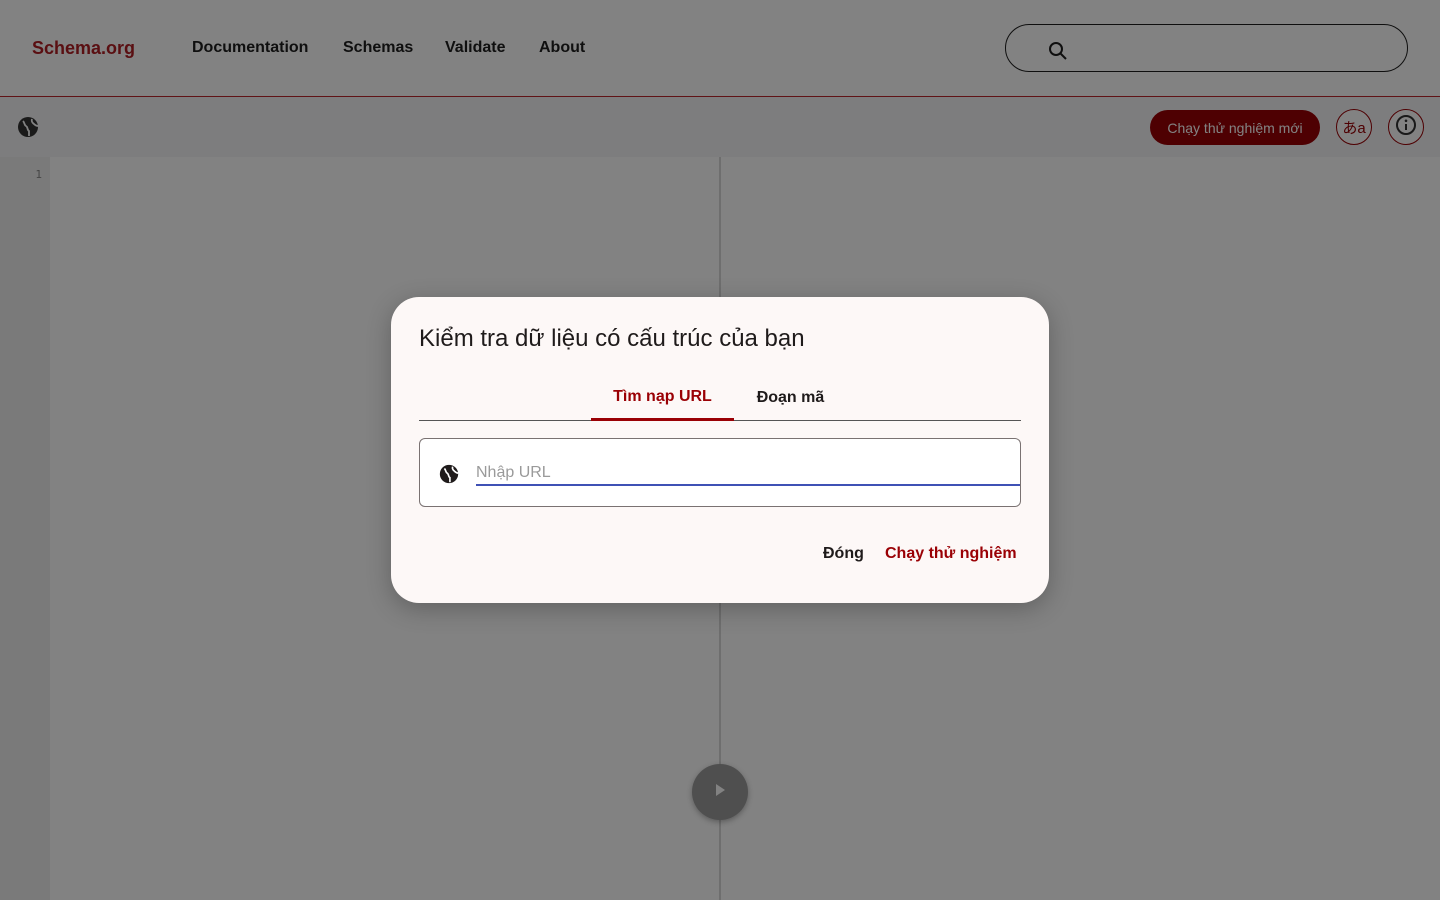  I want to click on tab-code-snippet: Đoạn mã, so click(790, 398).